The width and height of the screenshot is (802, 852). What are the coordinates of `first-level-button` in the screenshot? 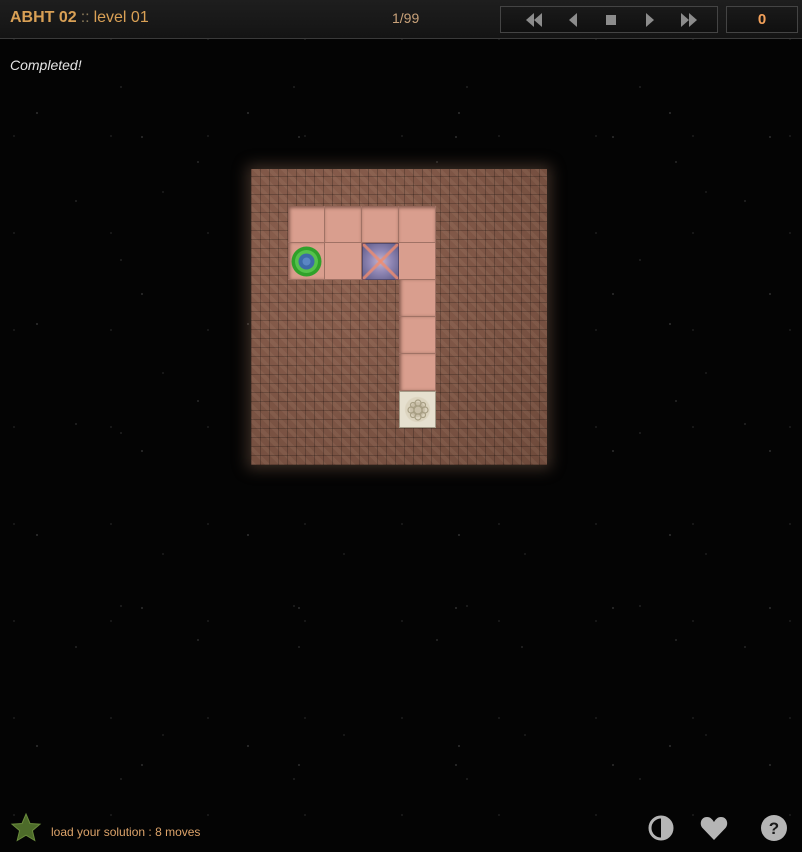 It's located at (534, 20).